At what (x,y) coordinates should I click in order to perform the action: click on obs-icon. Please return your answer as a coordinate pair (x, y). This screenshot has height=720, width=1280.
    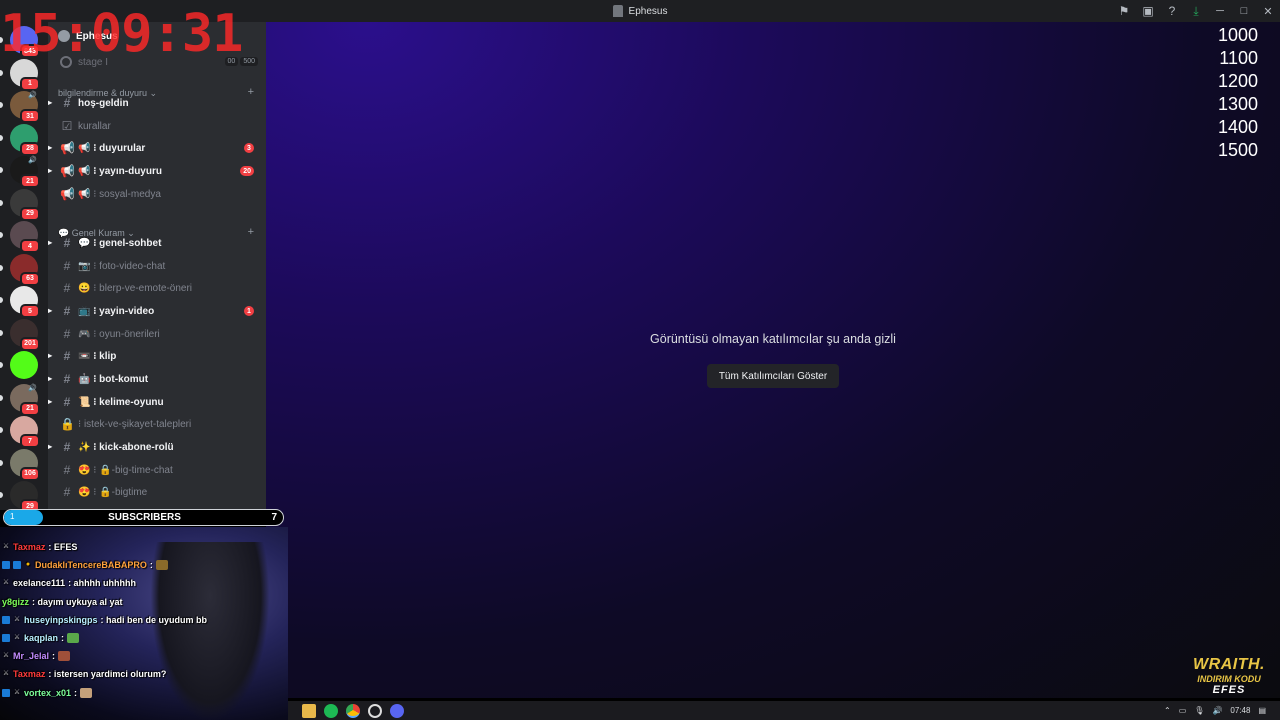
    Looking at the image, I should click on (375, 710).